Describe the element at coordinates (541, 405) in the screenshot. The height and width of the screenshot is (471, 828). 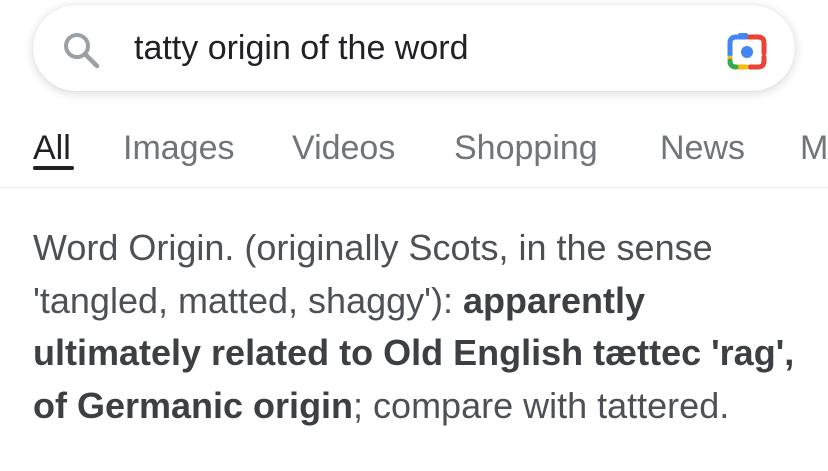
I see `snippet-text-outro: ; compare with tattered.` at that location.